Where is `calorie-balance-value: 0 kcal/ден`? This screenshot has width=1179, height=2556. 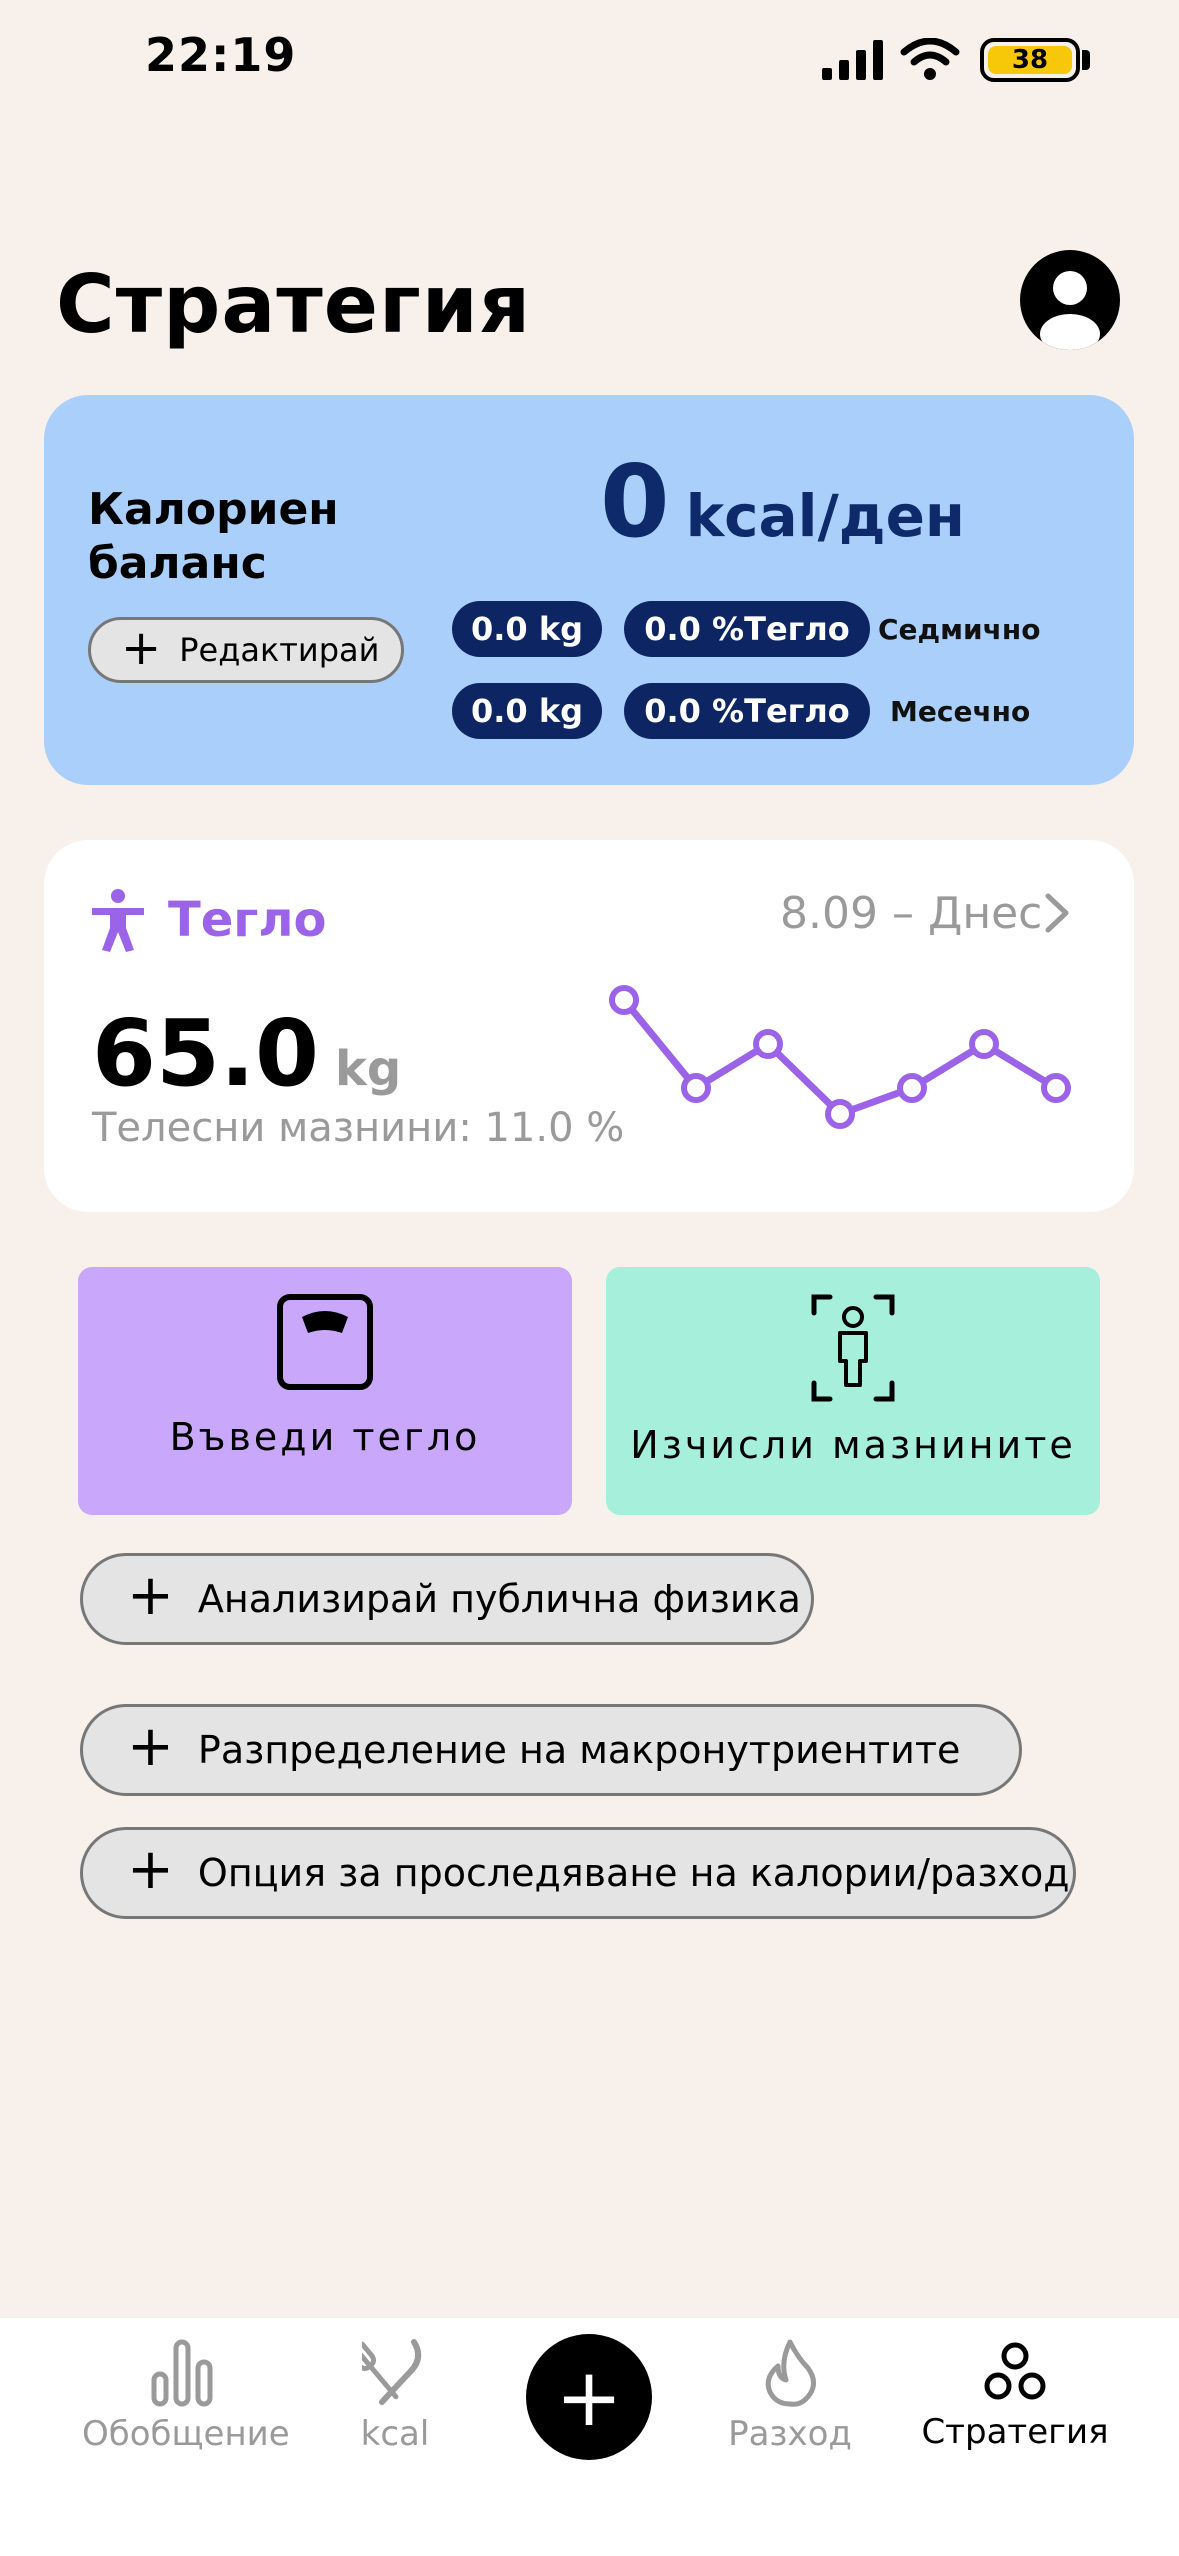 calorie-balance-value: 0 kcal/ден is located at coordinates (782, 501).